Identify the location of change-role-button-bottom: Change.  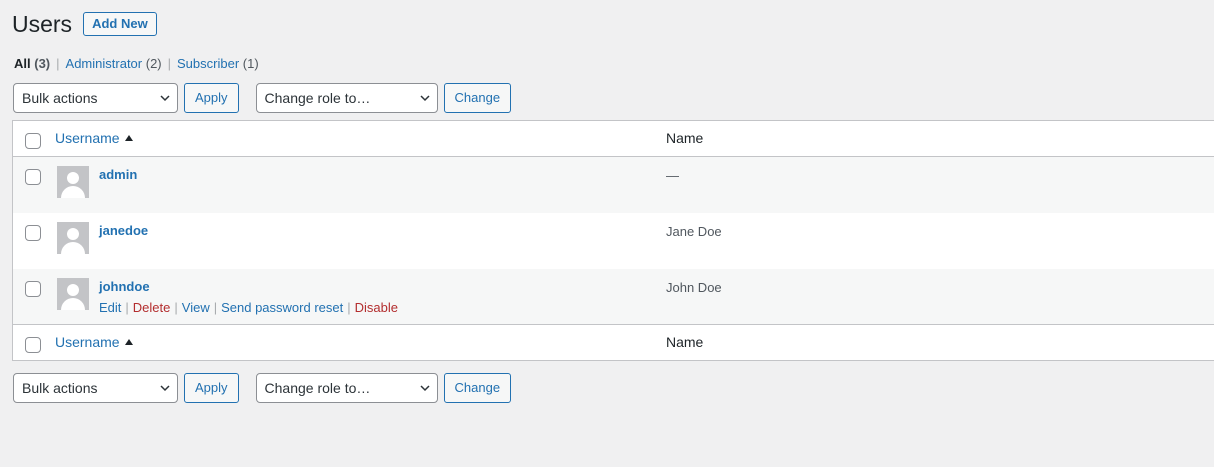
(477, 388).